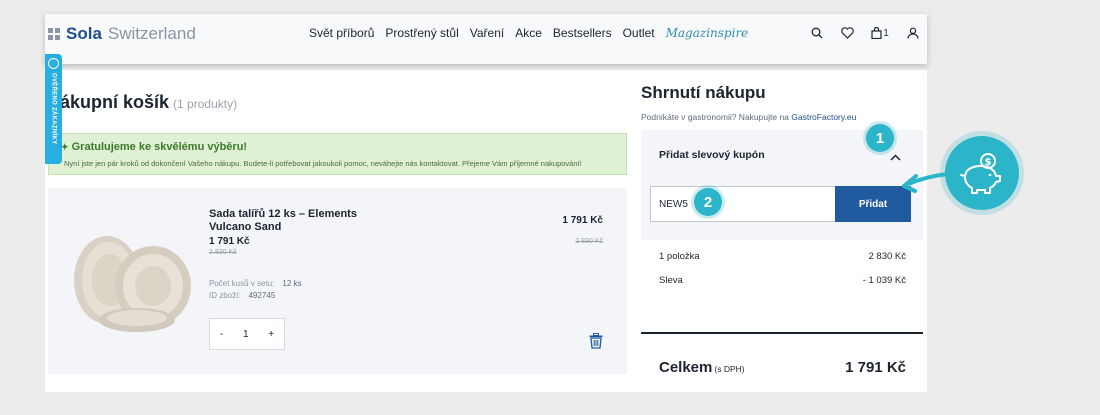 This screenshot has width=1100, height=415. Describe the element at coordinates (223, 252) in the screenshot. I see `product-old-price: 2 830 Kč` at that location.